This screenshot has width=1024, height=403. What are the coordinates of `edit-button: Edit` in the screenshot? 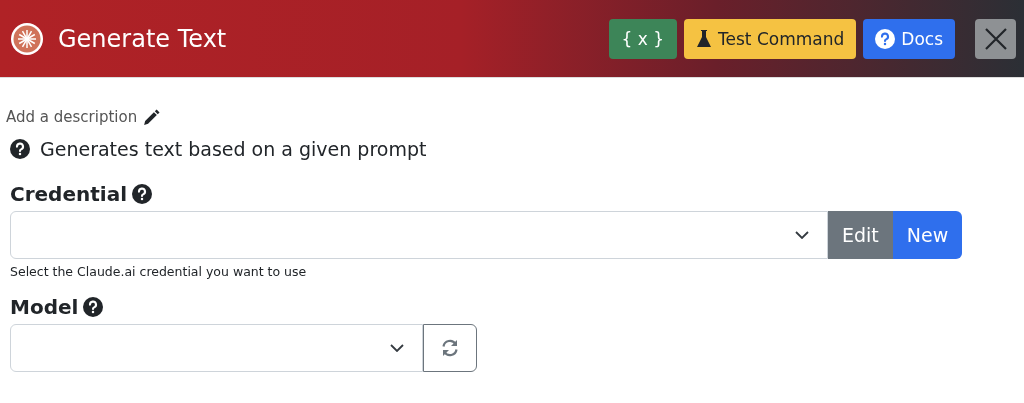 It's located at (860, 235).